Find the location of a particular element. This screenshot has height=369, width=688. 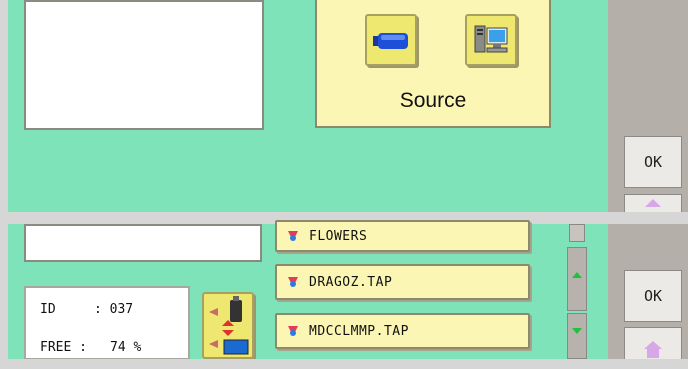

source-label: Source is located at coordinates (433, 100).